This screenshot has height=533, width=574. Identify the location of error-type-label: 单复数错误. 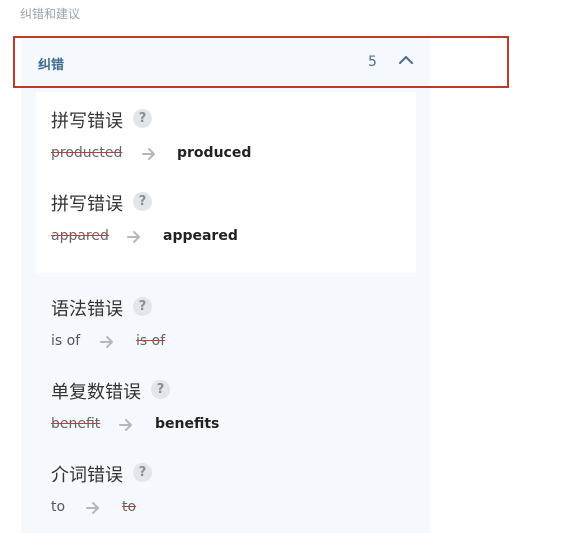
(96, 392).